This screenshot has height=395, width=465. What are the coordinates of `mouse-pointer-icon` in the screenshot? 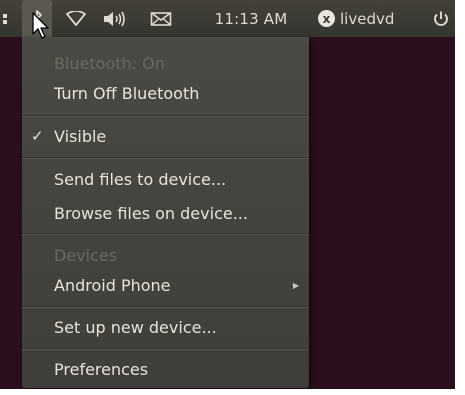 It's located at (40, 25).